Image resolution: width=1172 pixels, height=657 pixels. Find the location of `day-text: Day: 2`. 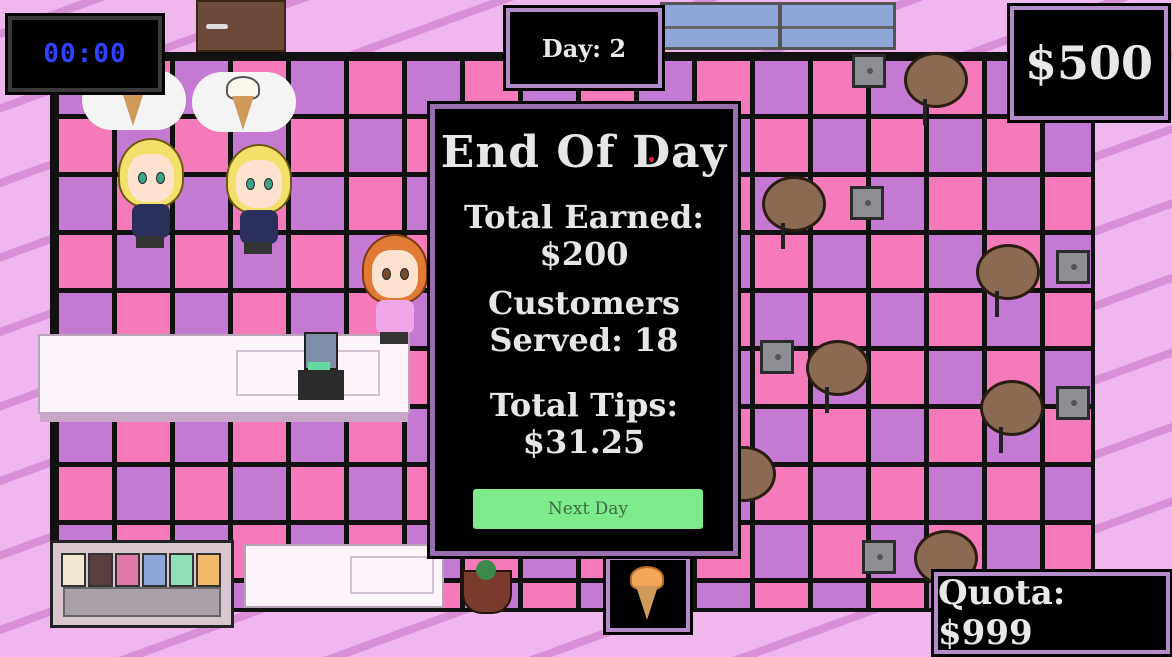

day-text: Day: 2 is located at coordinates (584, 48).